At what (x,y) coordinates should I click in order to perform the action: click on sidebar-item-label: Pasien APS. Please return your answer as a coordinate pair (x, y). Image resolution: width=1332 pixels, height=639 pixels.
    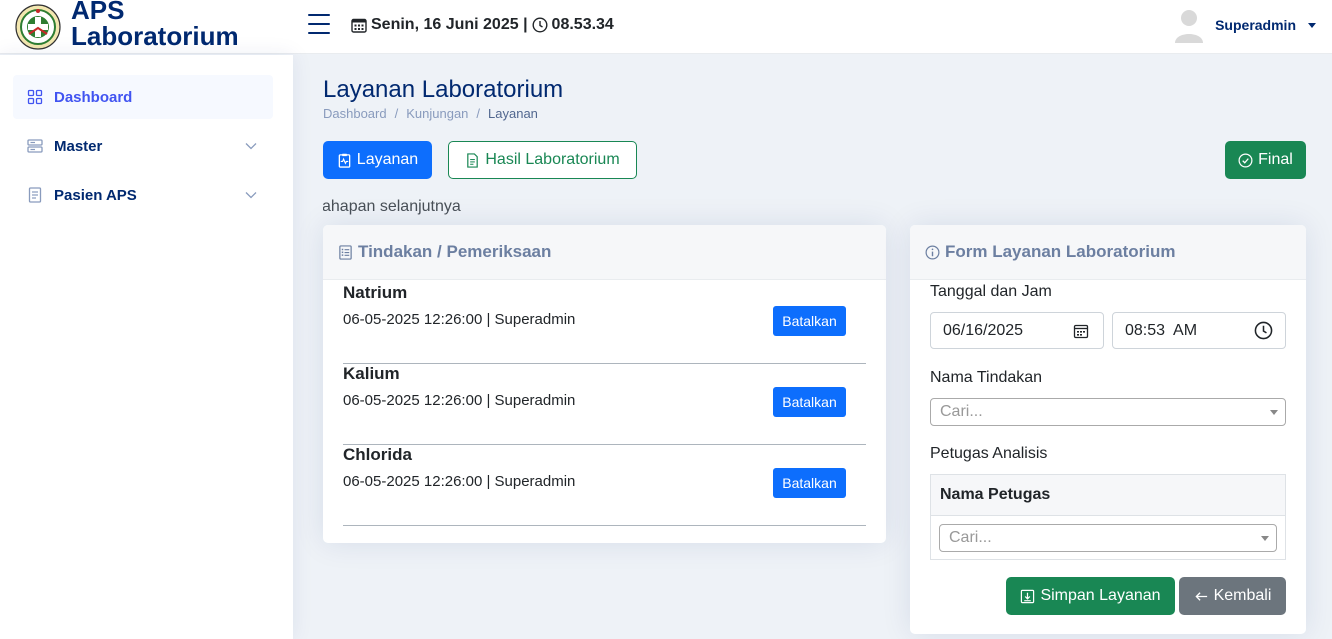
    Looking at the image, I should click on (95, 195).